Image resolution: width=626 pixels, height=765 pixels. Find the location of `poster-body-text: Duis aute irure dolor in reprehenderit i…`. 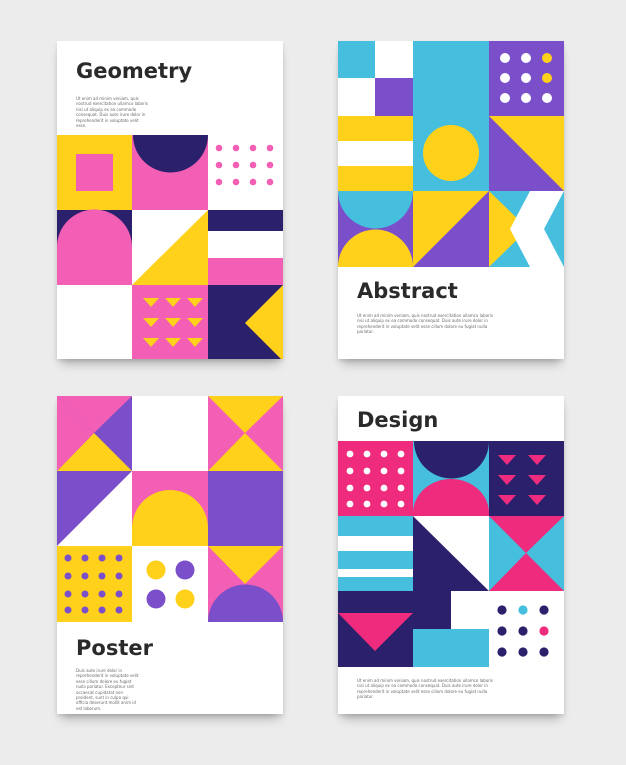

poster-body-text: Duis aute irure dolor in reprehenderit i… is located at coordinates (107, 689).